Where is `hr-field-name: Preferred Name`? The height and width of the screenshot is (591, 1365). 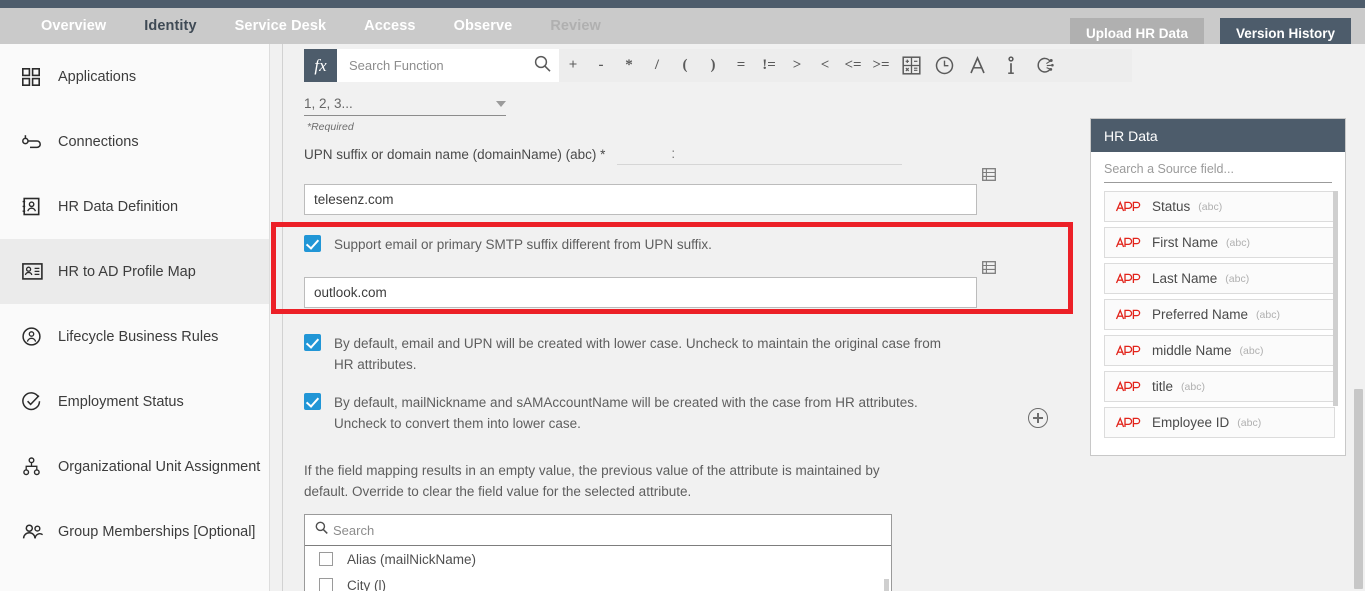 hr-field-name: Preferred Name is located at coordinates (1200, 314).